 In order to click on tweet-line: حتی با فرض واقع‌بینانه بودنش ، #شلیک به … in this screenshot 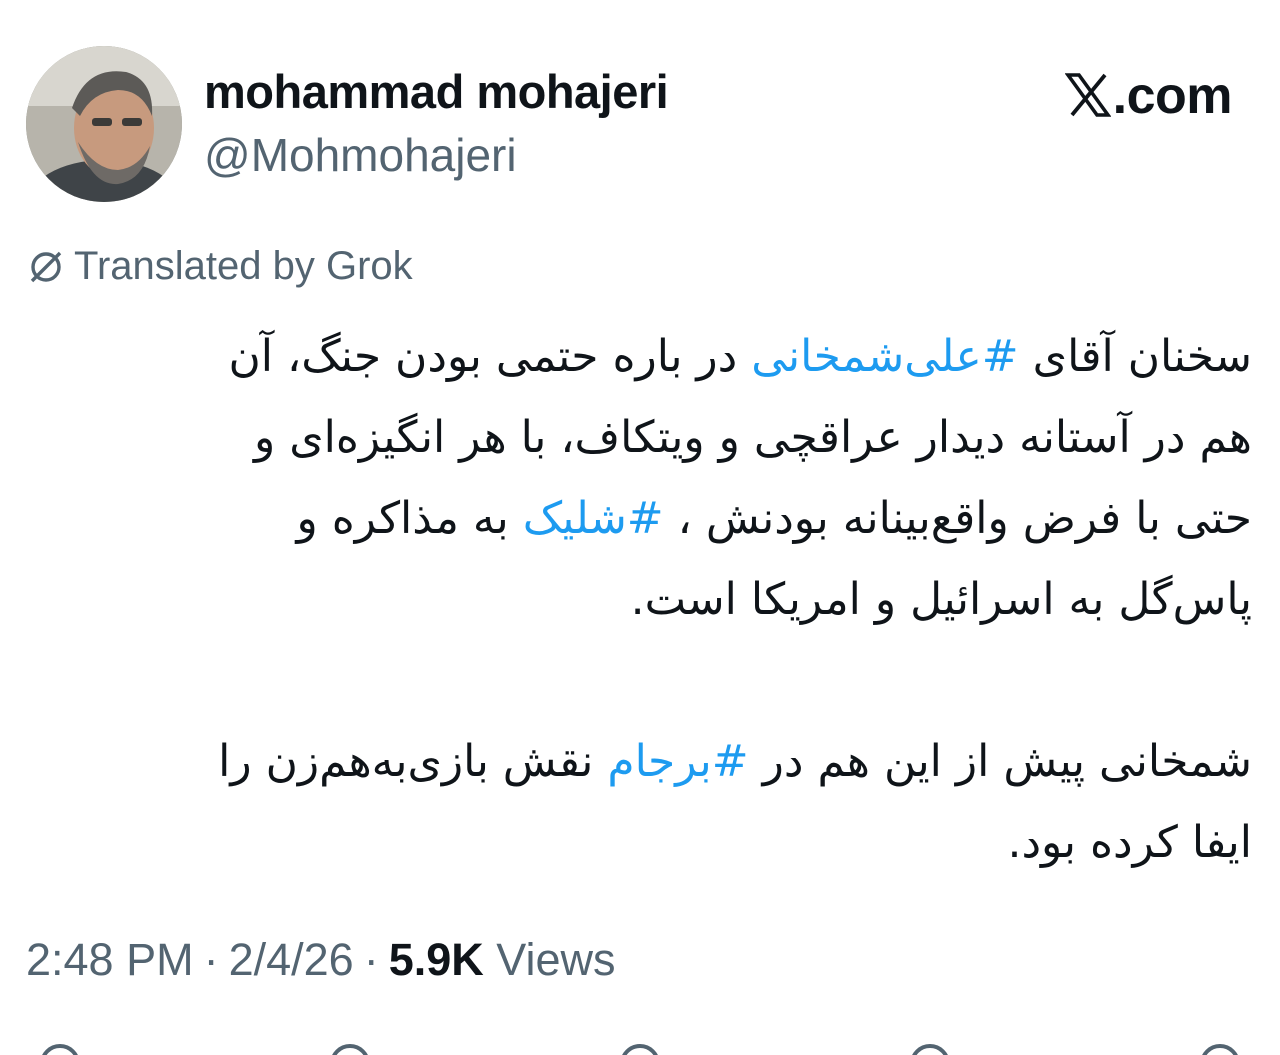, I will do `click(641, 518)`.